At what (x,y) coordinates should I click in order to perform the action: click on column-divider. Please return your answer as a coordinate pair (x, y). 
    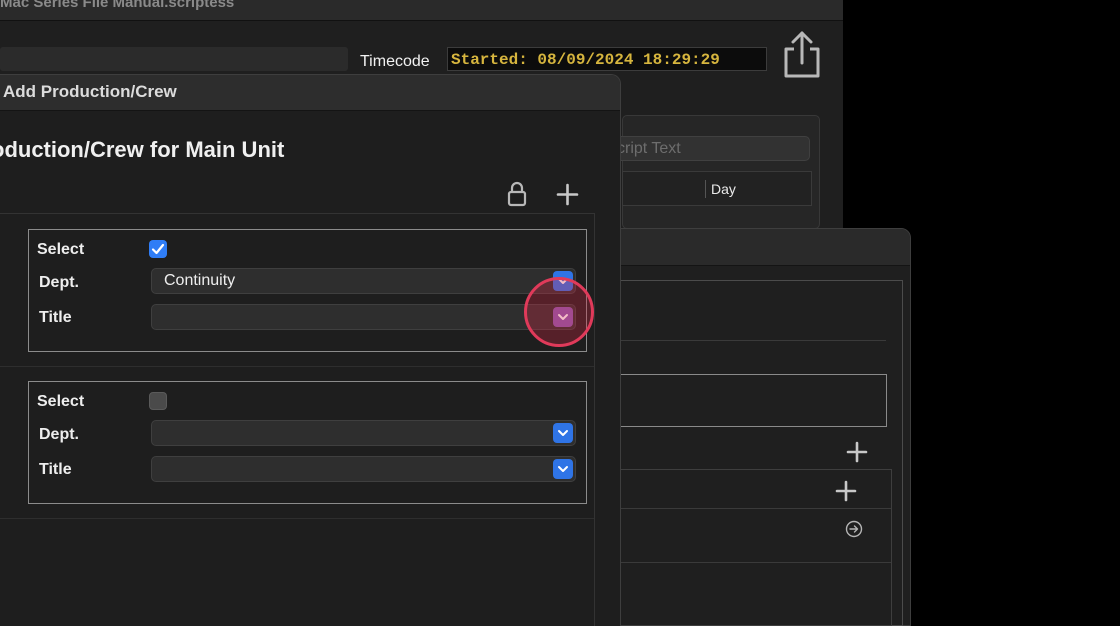
    Looking at the image, I should click on (705, 189).